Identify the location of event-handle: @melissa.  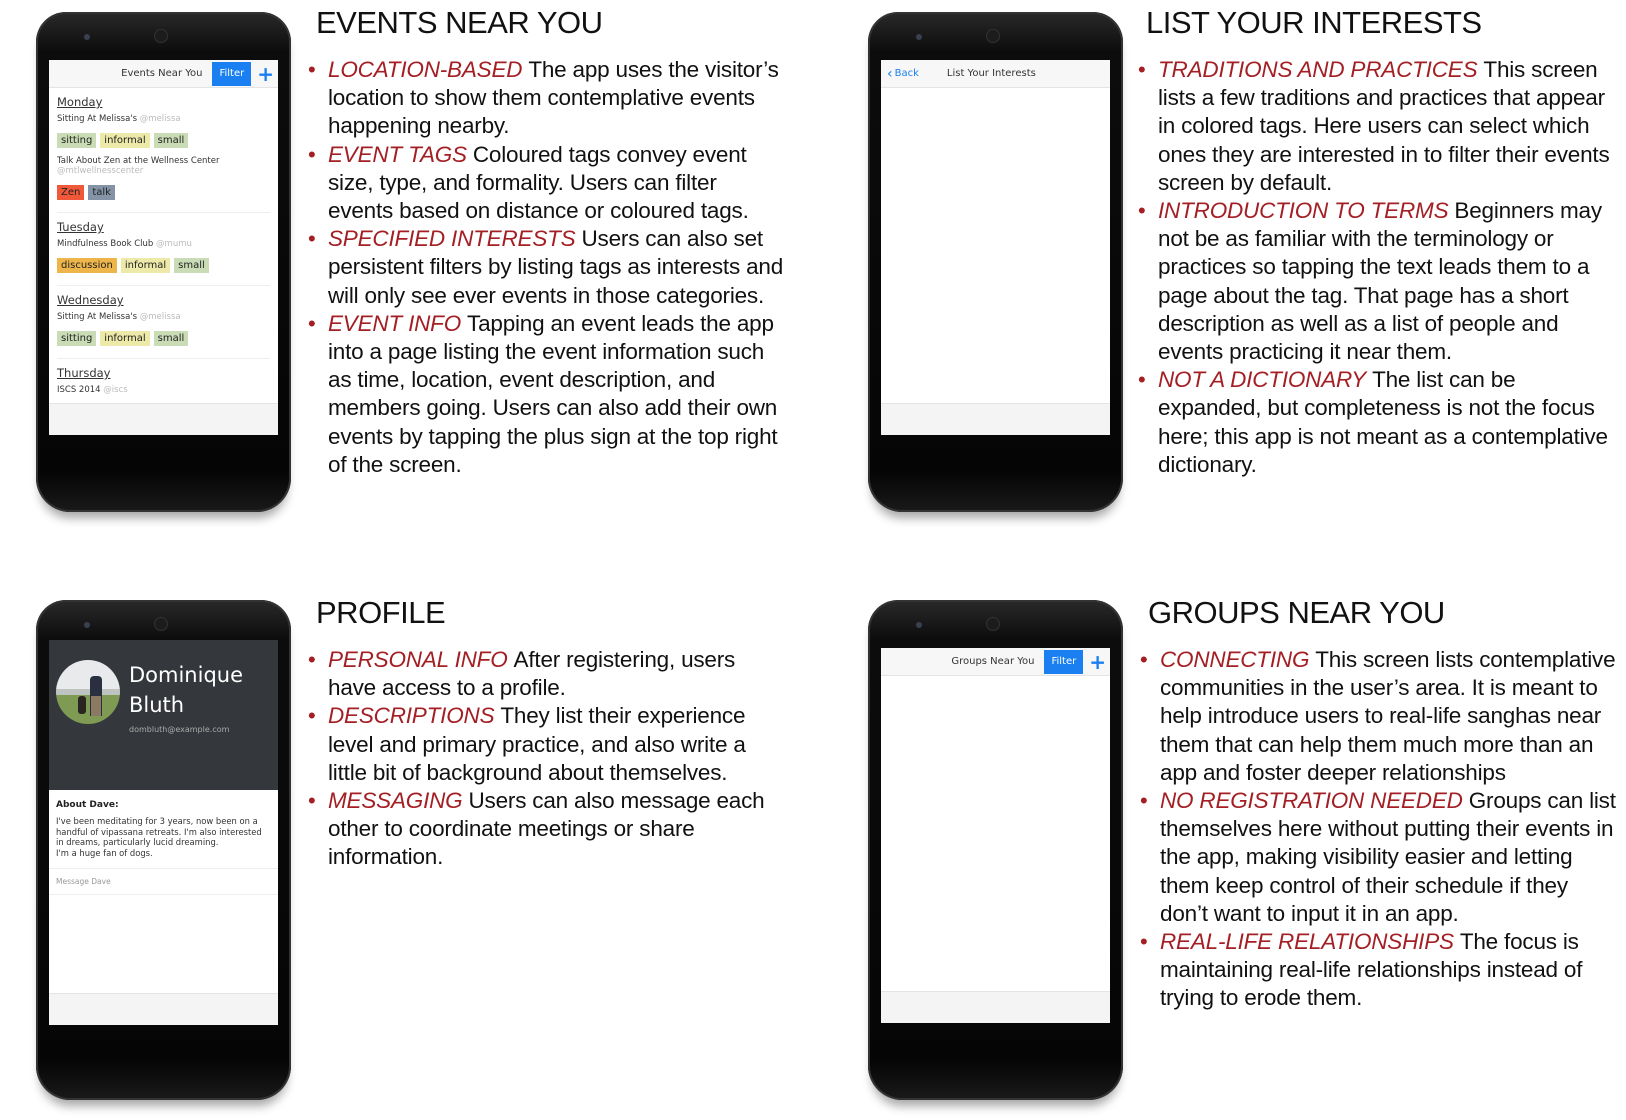
(160, 317).